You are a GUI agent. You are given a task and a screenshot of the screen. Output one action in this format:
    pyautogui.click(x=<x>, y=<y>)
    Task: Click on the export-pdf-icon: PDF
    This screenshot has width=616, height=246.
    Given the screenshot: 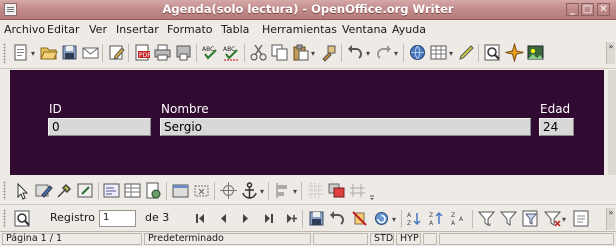 What is the action you would take?
    pyautogui.click(x=142, y=52)
    